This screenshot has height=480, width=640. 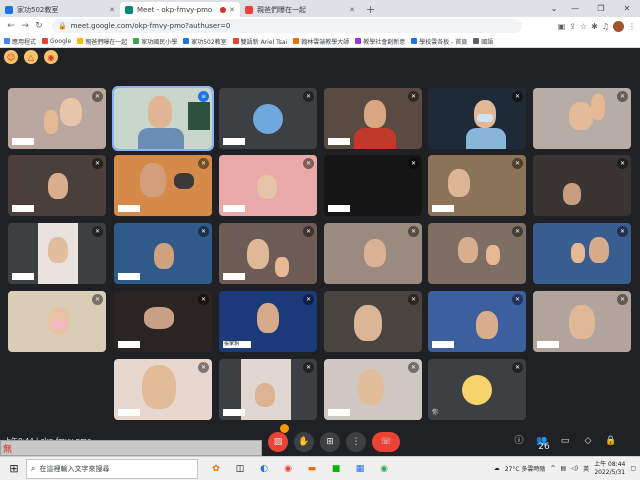 I want to click on participant-tile-active-speaker: ≡, so click(x=163, y=118).